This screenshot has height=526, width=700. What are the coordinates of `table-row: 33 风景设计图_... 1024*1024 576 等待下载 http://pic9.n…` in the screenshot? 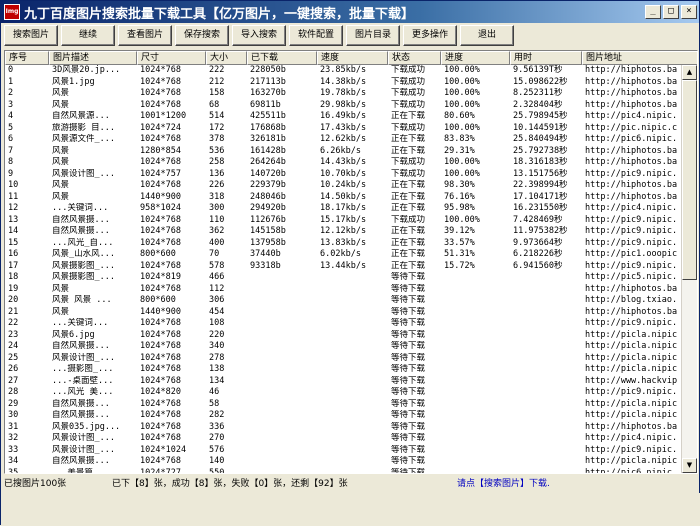 It's located at (344, 451).